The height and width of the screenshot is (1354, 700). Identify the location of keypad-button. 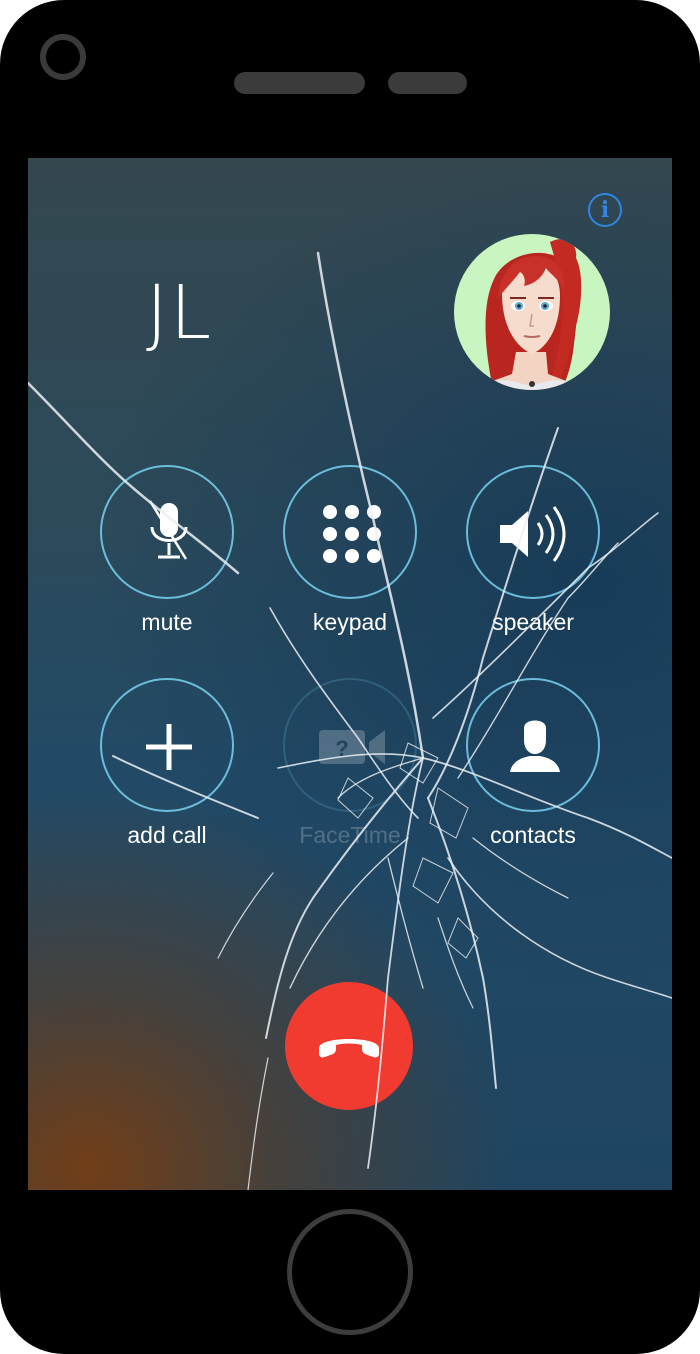
(350, 532).